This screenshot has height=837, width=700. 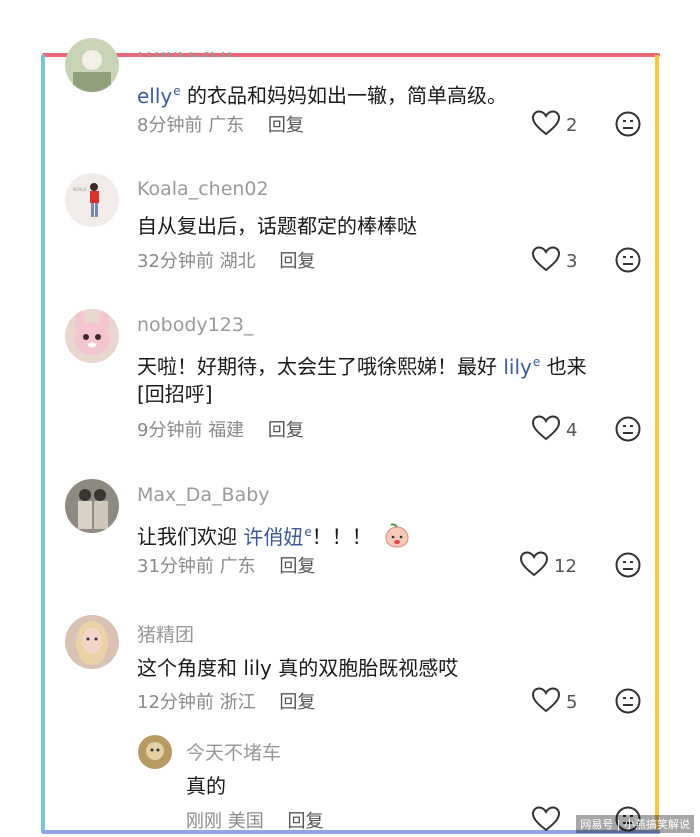 I want to click on mention-link: 许俏妞𝖾, so click(x=277, y=537).